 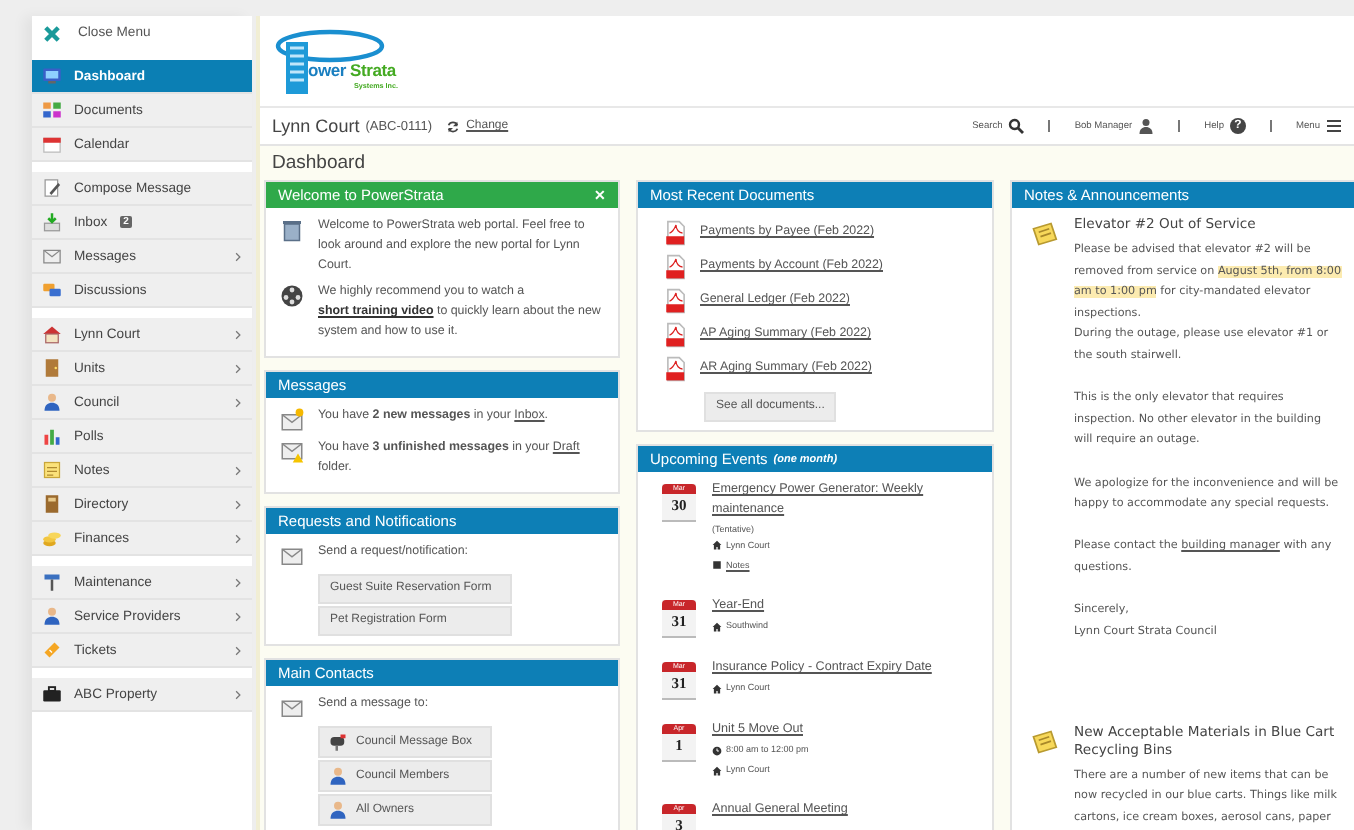 I want to click on bar-chart-icon, so click(x=52, y=436).